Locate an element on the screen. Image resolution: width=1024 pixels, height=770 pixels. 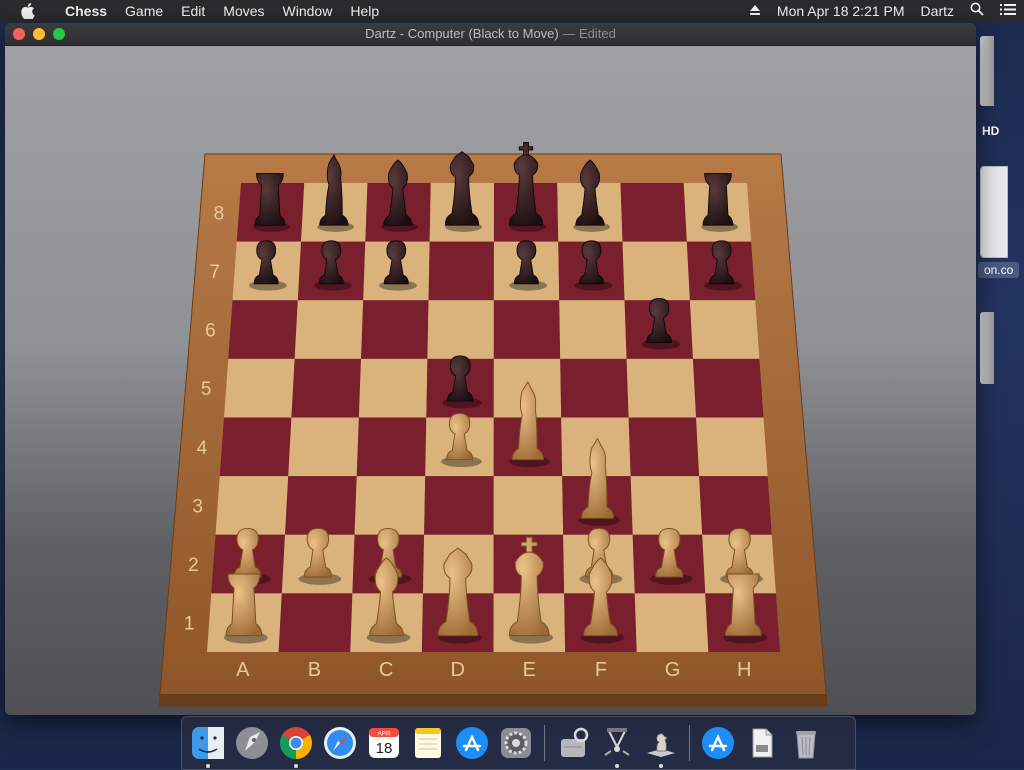
square-d7 is located at coordinates (461, 271).